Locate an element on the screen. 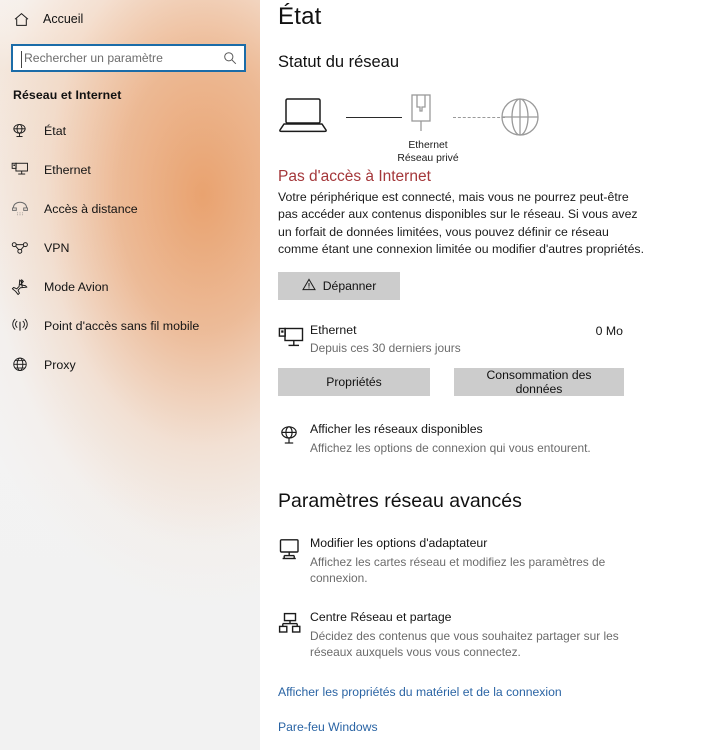 The image size is (702, 750). sidebar-item-vpn: VPN is located at coordinates (130, 247).